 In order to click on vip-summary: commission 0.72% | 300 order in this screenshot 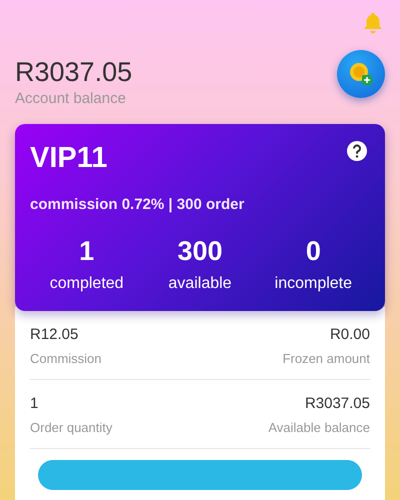, I will do `click(138, 204)`.